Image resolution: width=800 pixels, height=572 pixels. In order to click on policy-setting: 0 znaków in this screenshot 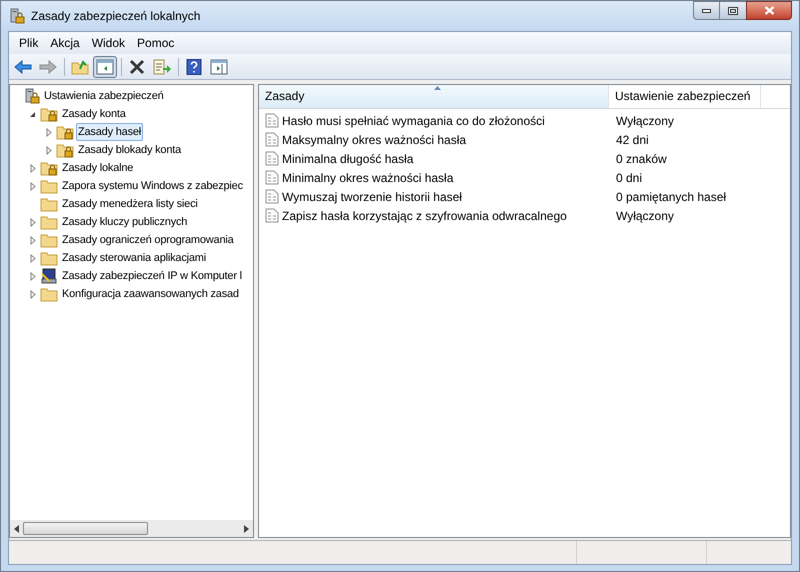, I will do `click(641, 159)`.